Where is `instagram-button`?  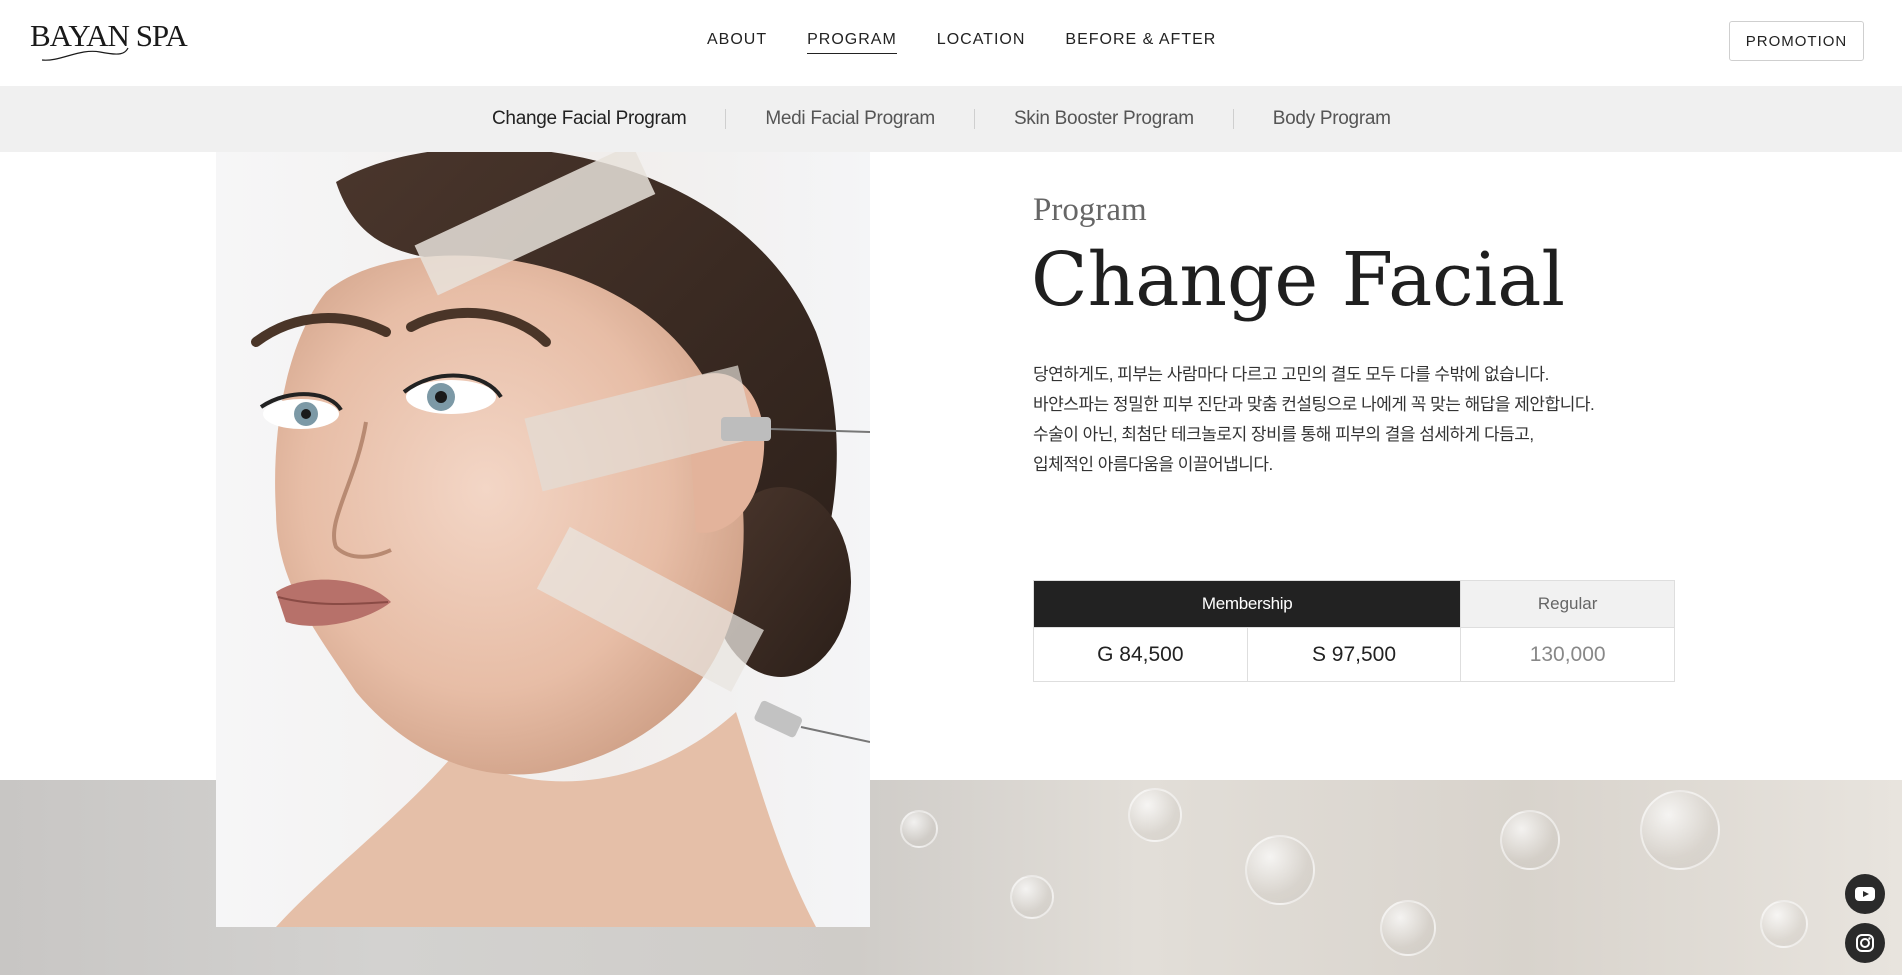 instagram-button is located at coordinates (1865, 943).